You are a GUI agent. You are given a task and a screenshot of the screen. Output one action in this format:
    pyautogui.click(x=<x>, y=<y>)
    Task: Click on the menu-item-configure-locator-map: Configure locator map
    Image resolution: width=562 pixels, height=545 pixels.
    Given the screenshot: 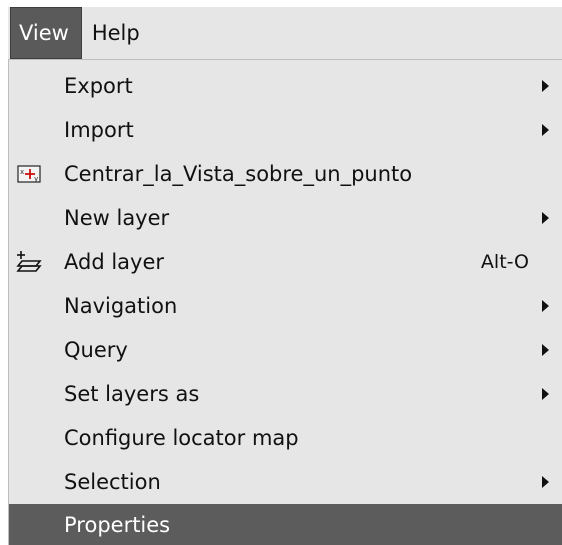 What is the action you would take?
    pyautogui.click(x=285, y=438)
    